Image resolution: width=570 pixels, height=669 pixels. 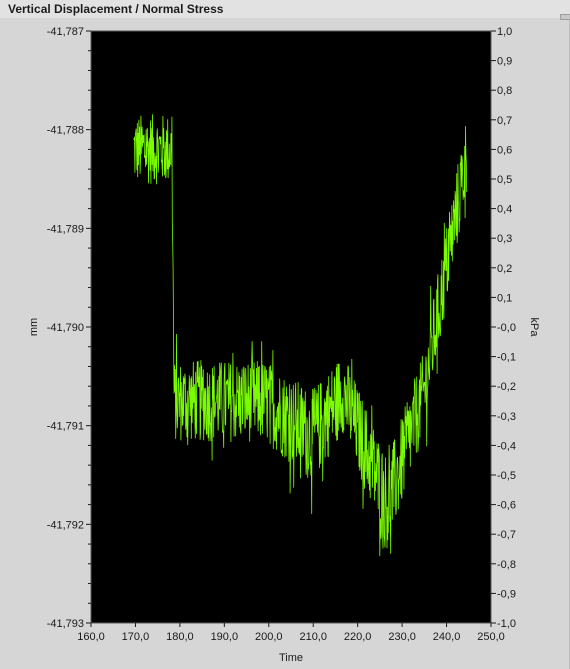 What do you see at coordinates (506, 446) in the screenshot?
I see `y2-tick-label: -0,4` at bounding box center [506, 446].